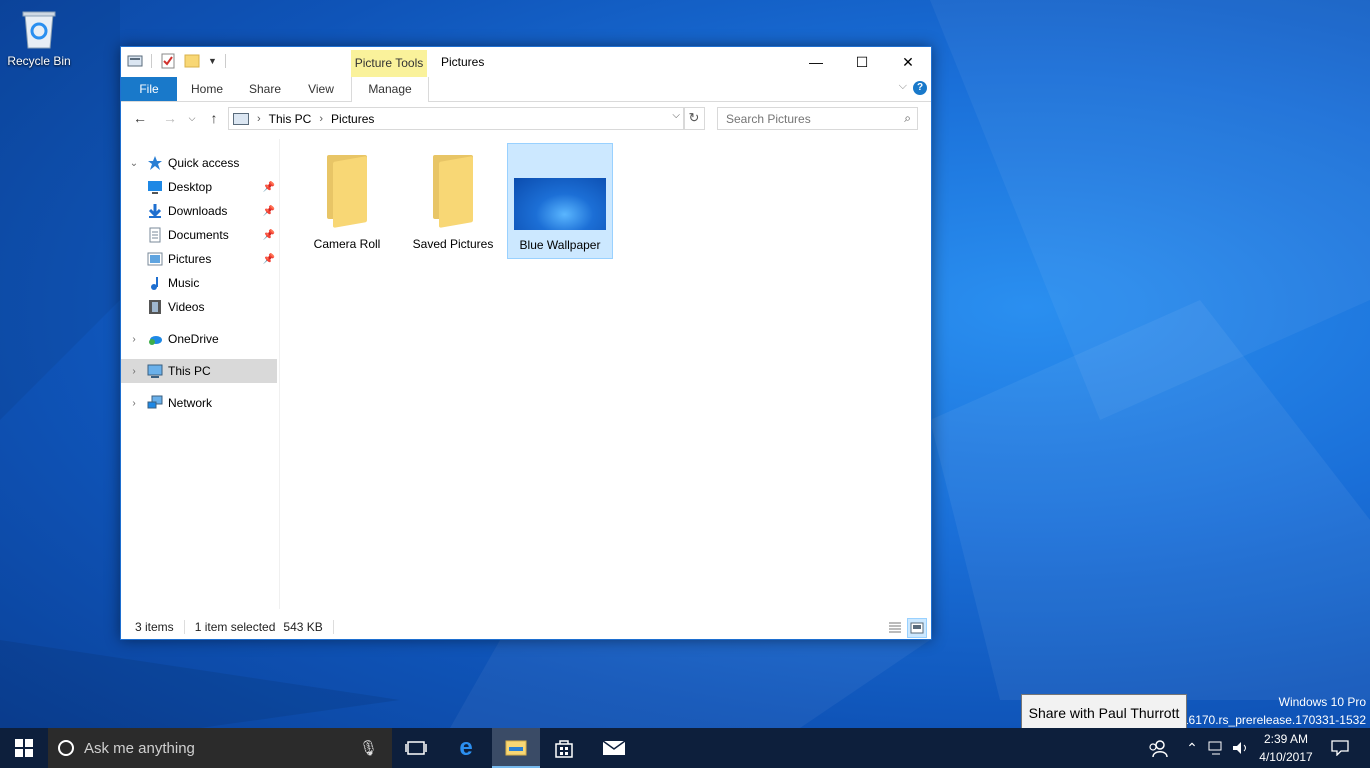 This screenshot has width=1370, height=768. What do you see at coordinates (207, 89) in the screenshot?
I see `tab-home: Home` at bounding box center [207, 89].